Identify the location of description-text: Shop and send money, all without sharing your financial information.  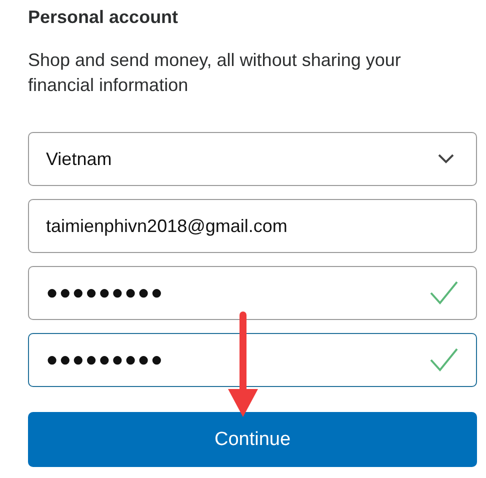
(215, 73).